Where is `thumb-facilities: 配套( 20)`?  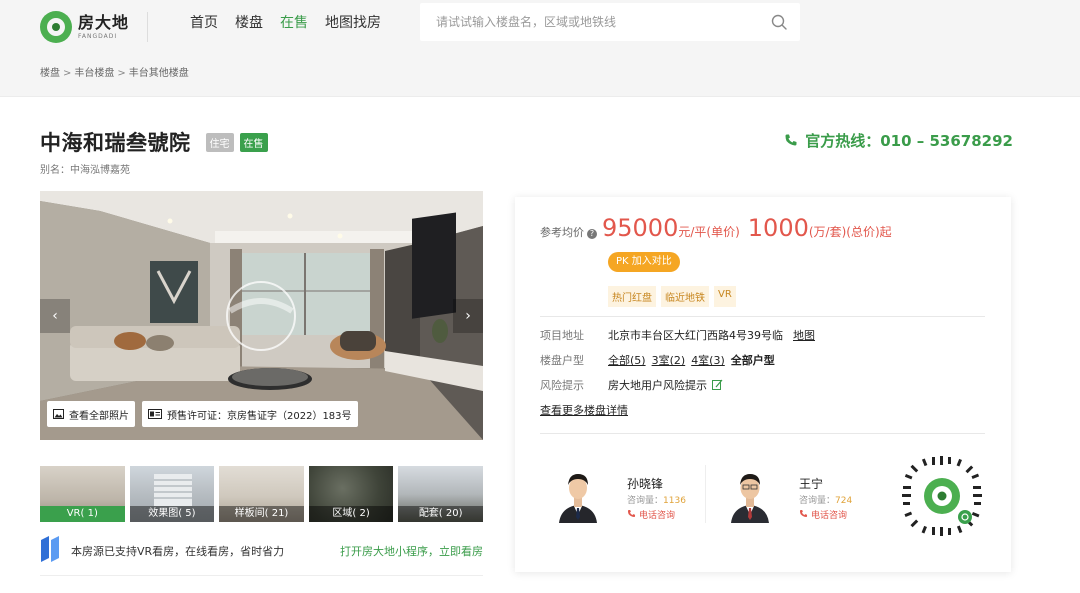
thumb-facilities: 配套( 20) is located at coordinates (440, 494).